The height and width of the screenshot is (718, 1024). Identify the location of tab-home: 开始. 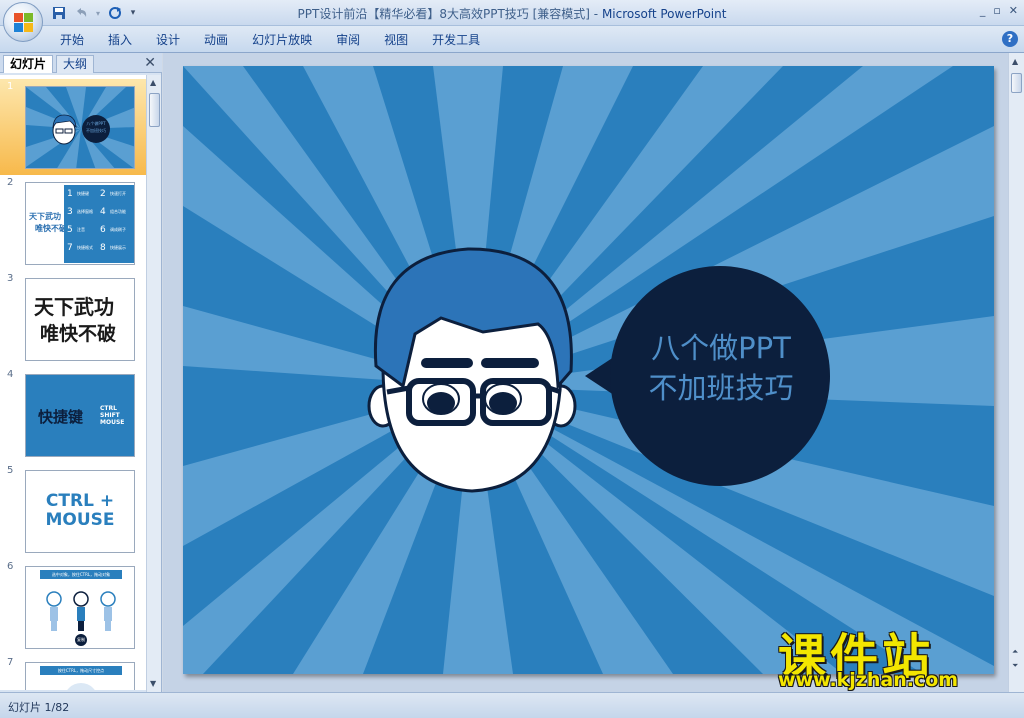
(72, 40).